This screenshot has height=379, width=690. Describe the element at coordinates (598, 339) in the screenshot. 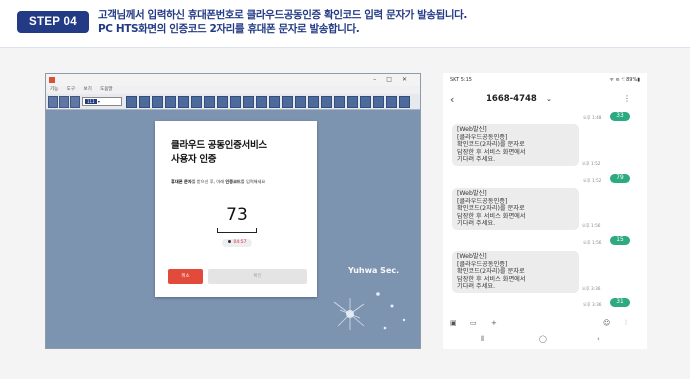

I see `back-icon: ‹` at that location.